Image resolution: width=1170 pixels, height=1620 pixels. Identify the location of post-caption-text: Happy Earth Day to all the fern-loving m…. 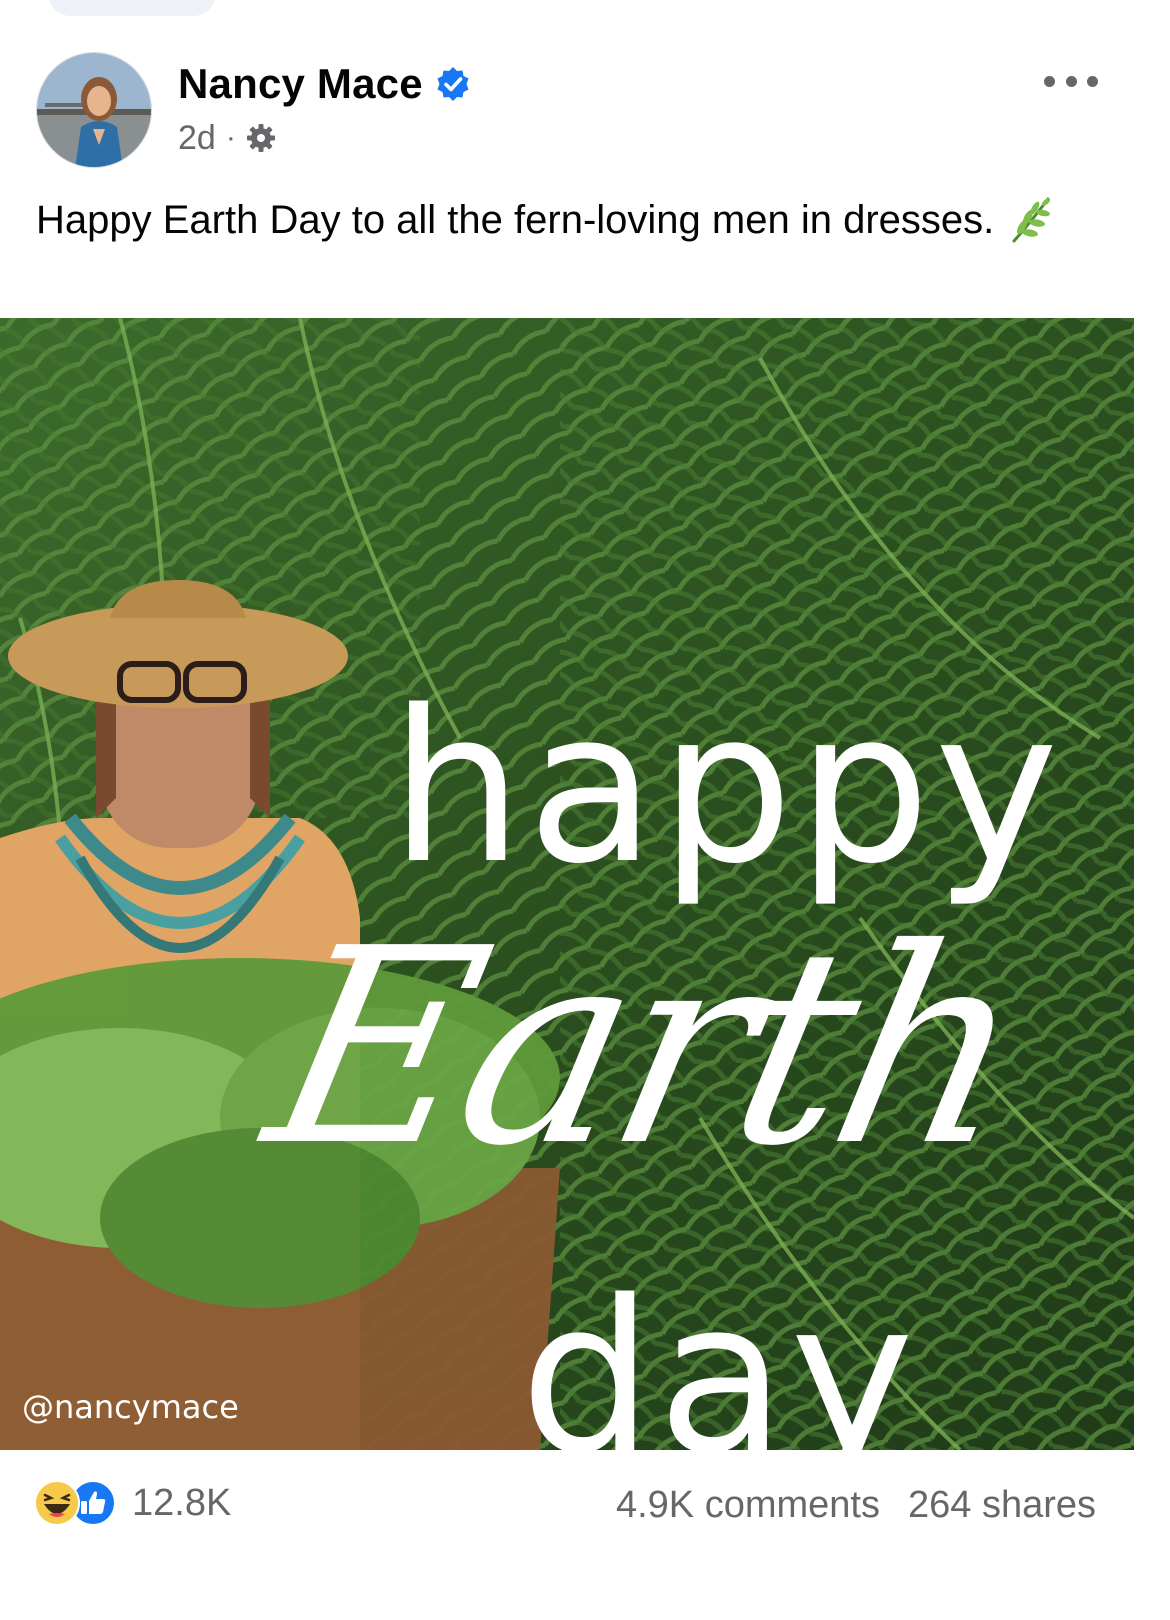
(515, 220).